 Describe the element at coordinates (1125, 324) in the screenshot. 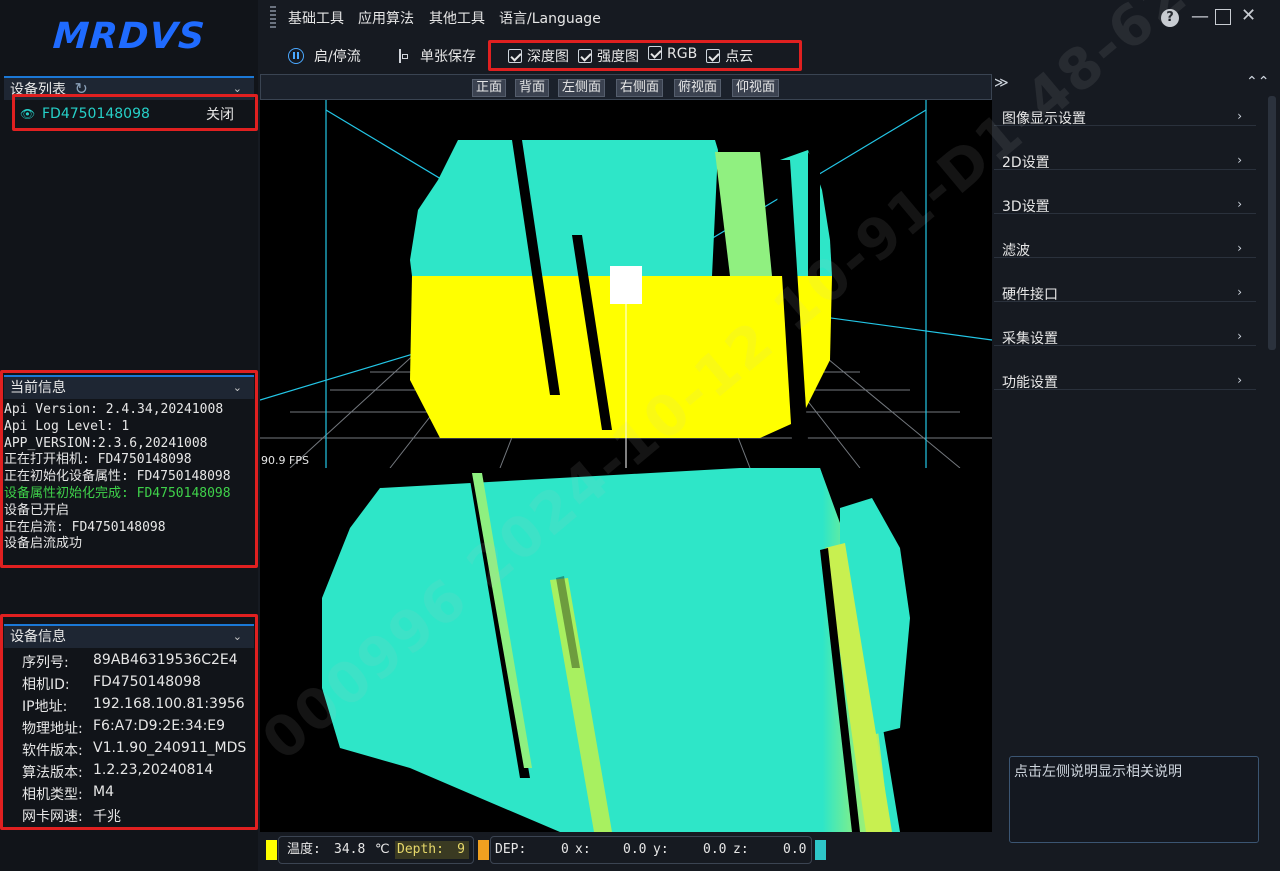

I see `settings-item: 采集设置 ›` at that location.